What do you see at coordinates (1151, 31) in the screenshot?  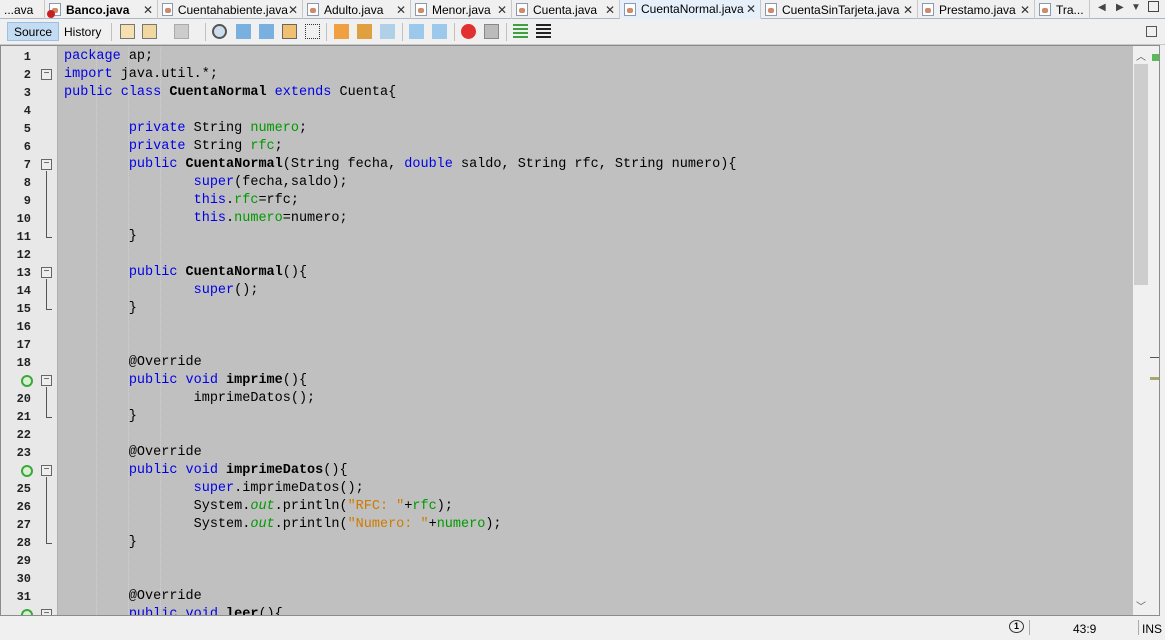 I see `split-editor-icon` at bounding box center [1151, 31].